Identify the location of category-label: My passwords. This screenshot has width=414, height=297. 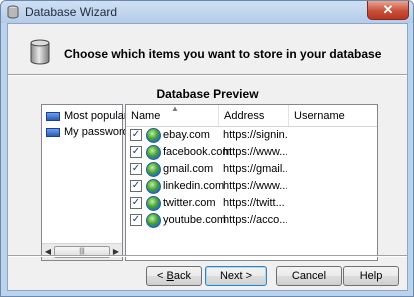
(99, 132).